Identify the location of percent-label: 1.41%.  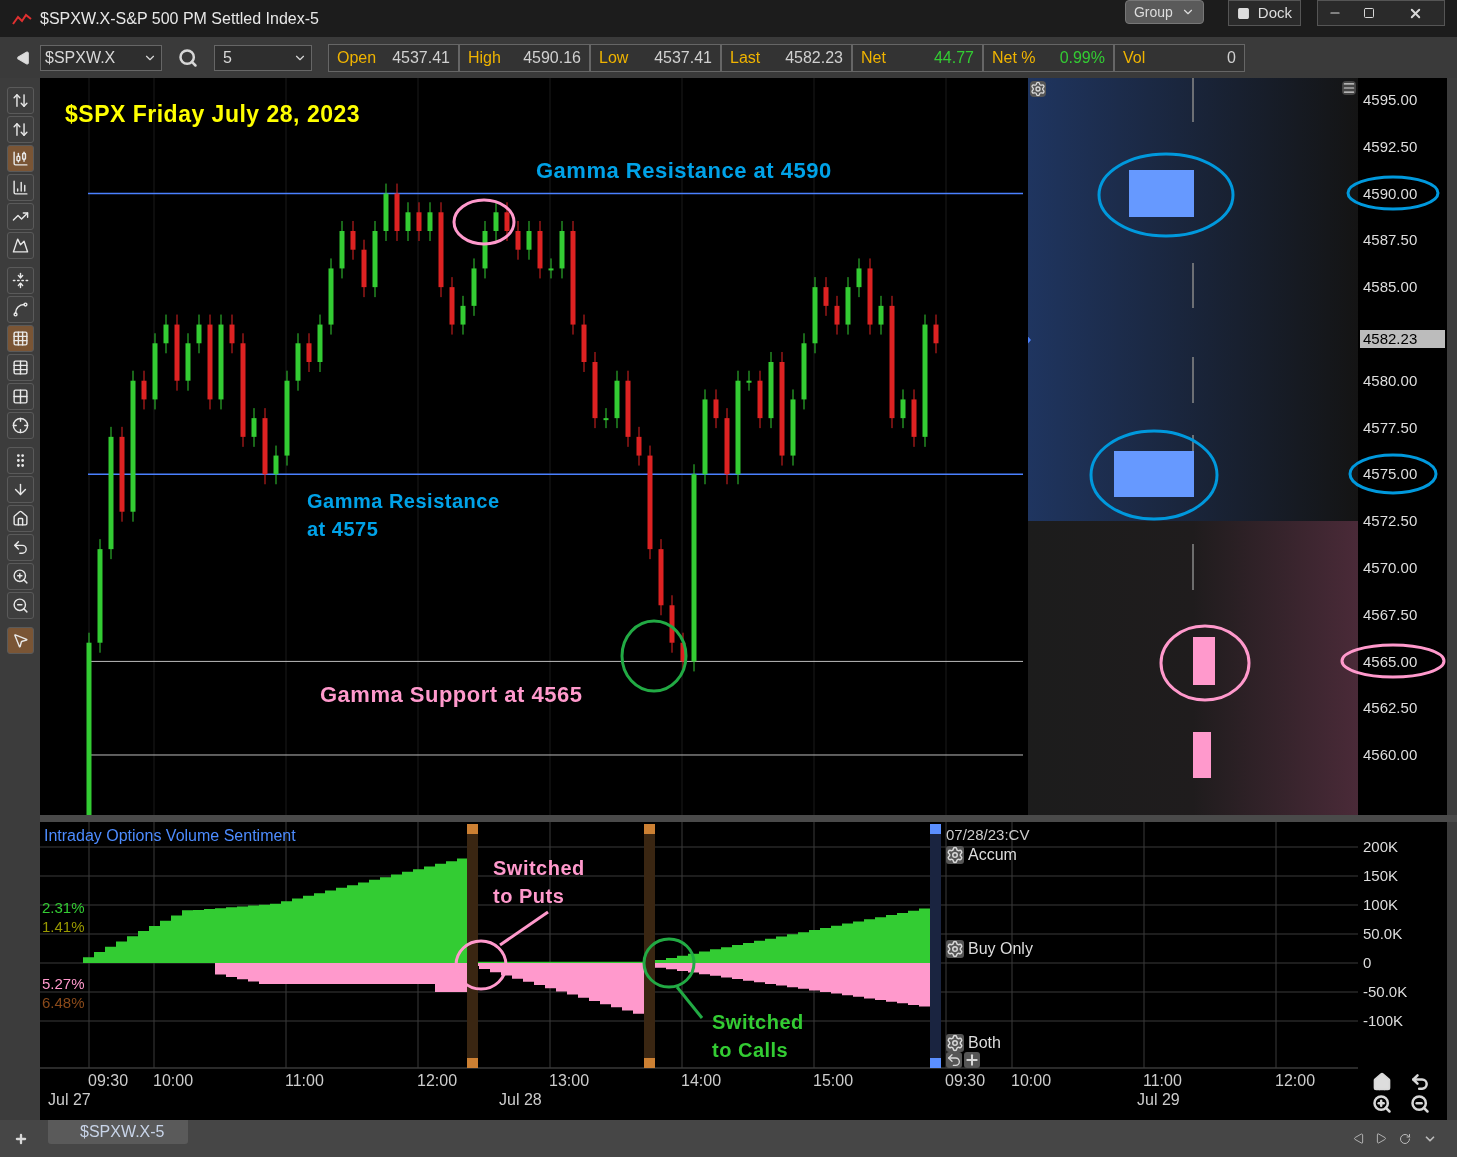
(63, 927).